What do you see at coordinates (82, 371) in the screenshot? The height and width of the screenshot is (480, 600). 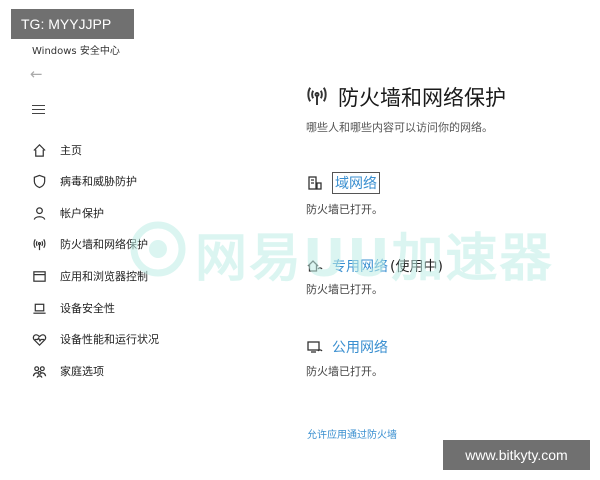 I see `sidebar-item-label: 家庭选项` at bounding box center [82, 371].